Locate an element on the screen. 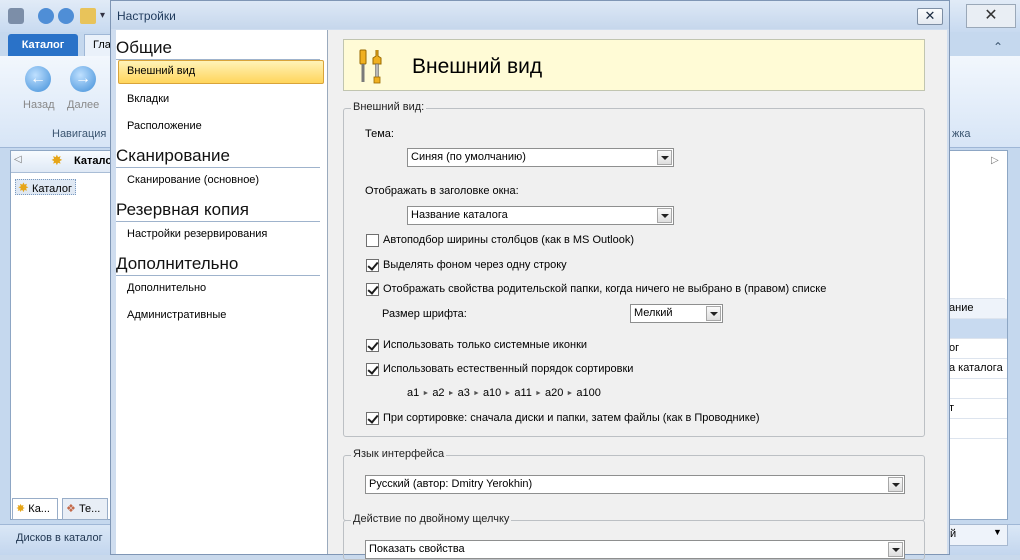  status-dropdown-text: й is located at coordinates (953, 534).